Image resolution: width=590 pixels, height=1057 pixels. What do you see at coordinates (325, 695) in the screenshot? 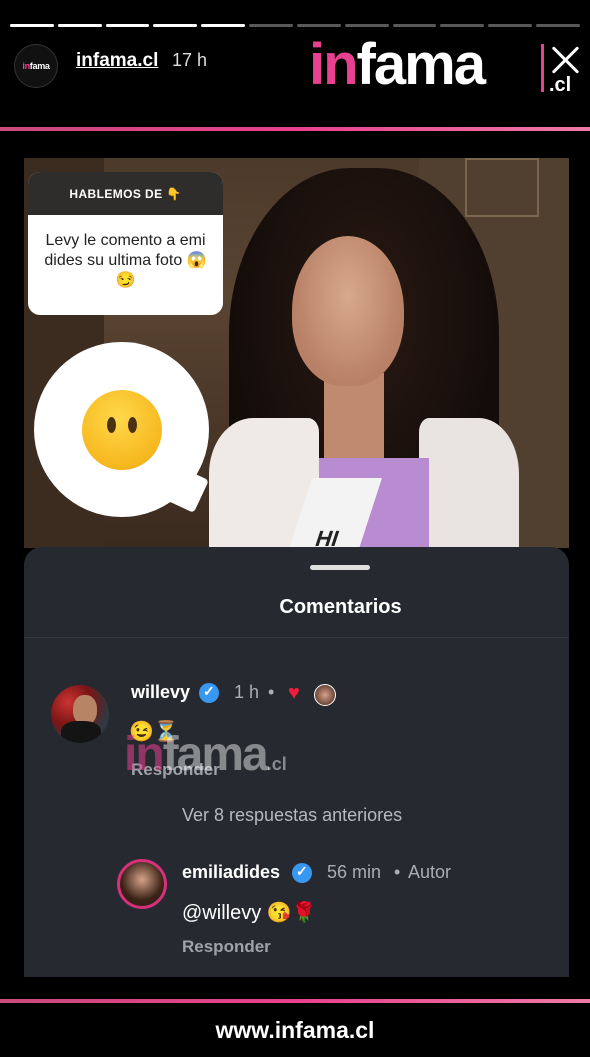
I see `liked-by-author-avatar` at bounding box center [325, 695].